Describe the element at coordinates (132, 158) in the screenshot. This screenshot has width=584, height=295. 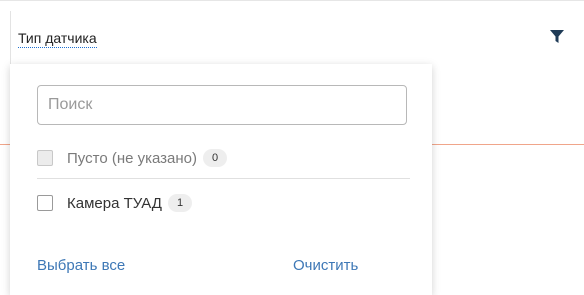
I see `option-label: Пусто (не указано)` at that location.